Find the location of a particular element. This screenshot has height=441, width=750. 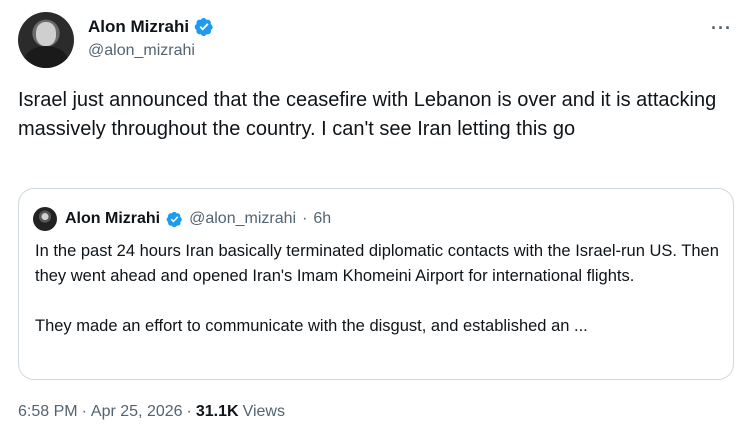

author-avatar is located at coordinates (46, 40).